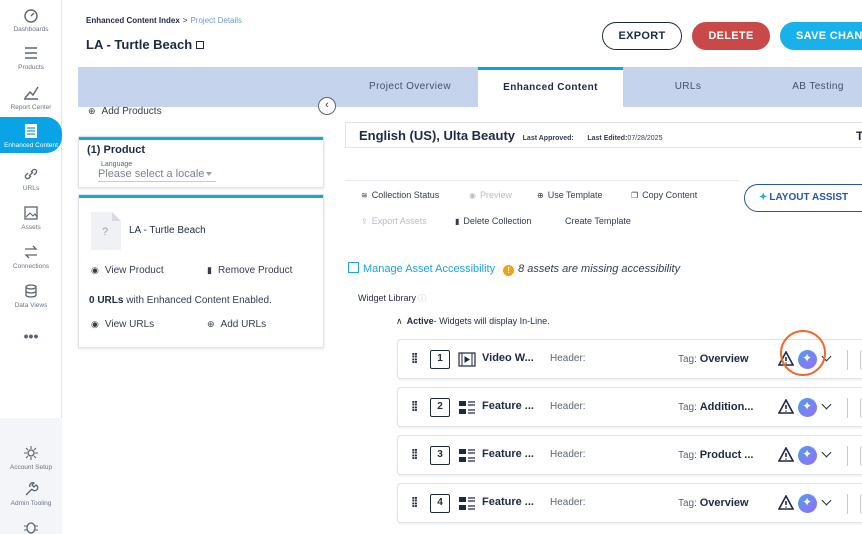 This screenshot has height=534, width=862. I want to click on widget-number: 1, so click(440, 359).